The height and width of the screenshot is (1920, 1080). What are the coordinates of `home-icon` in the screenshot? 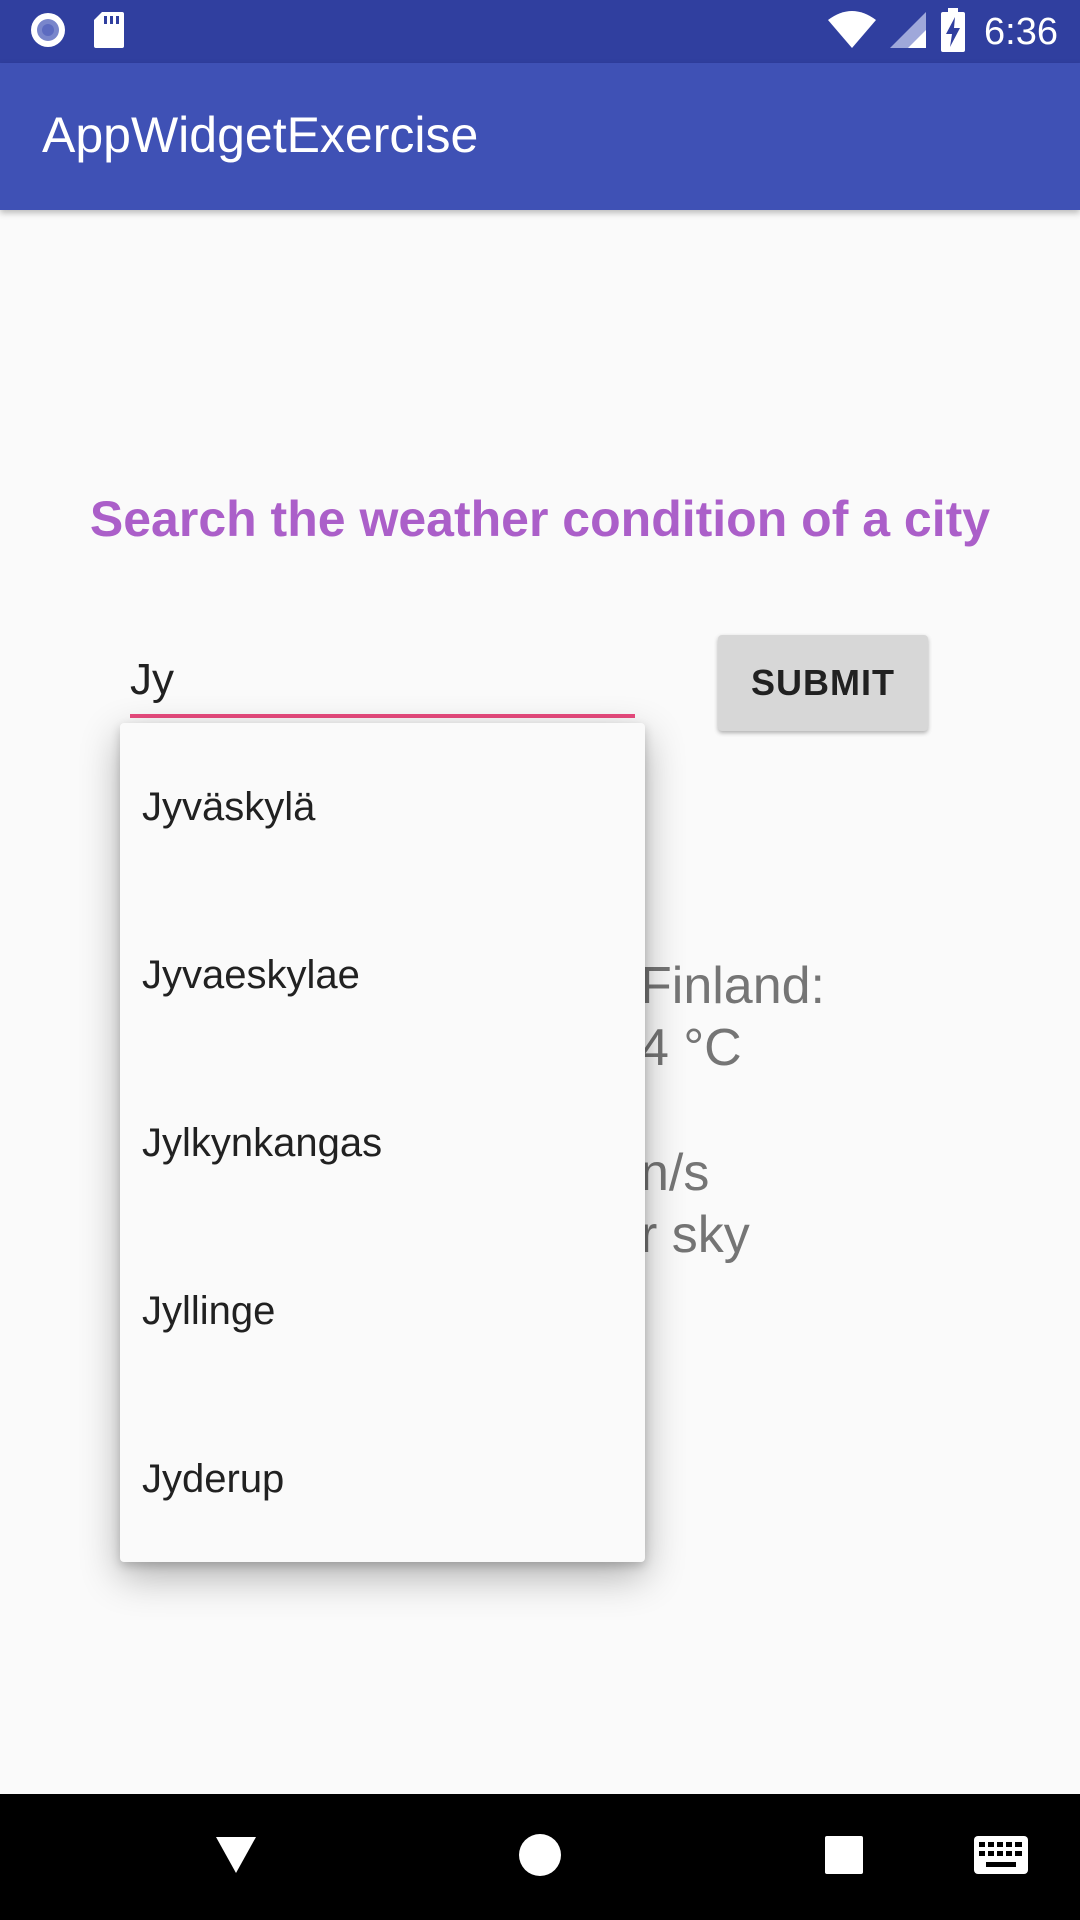 It's located at (540, 1857).